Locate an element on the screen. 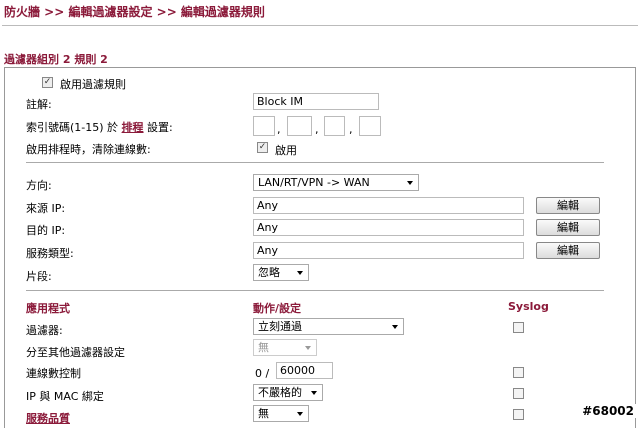 This screenshot has width=640, height=428. enable-rule-label: 啟用過濾規則 is located at coordinates (93, 84).